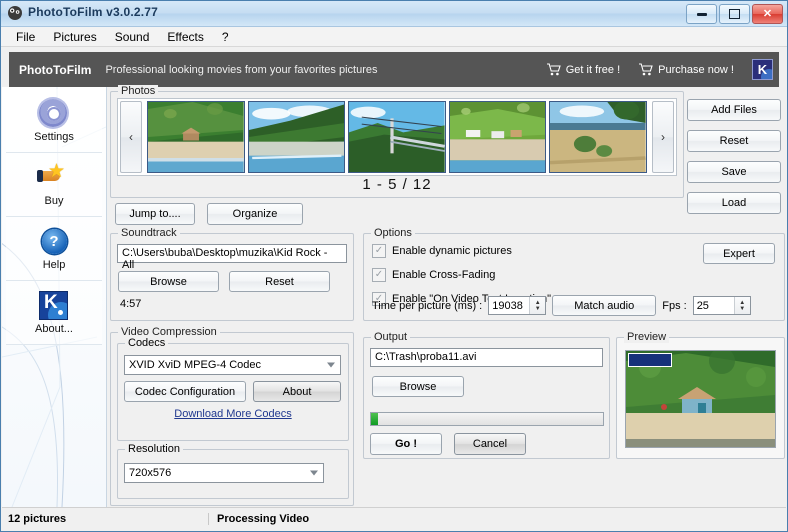 The width and height of the screenshot is (788, 532). Describe the element at coordinates (490, 444) in the screenshot. I see `cancel-button: Cancel` at that location.